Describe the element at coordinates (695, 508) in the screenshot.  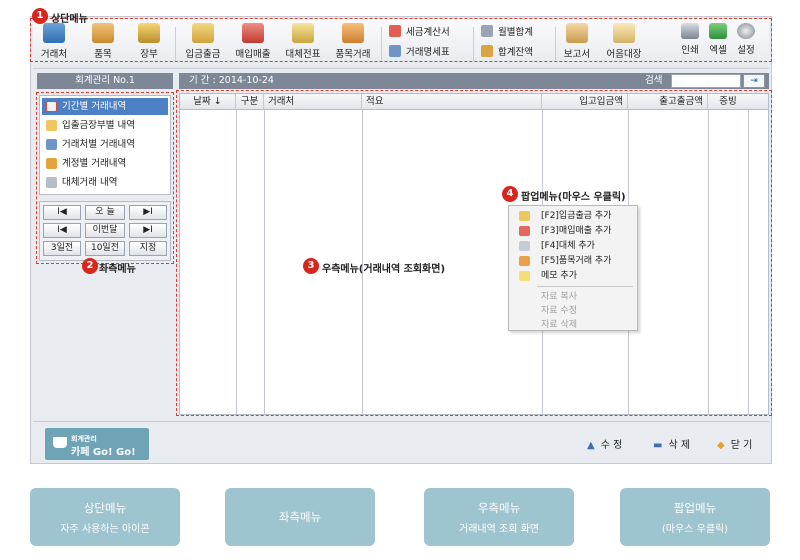
I see `legend-popup-menu-title: 팝업메뉴` at that location.